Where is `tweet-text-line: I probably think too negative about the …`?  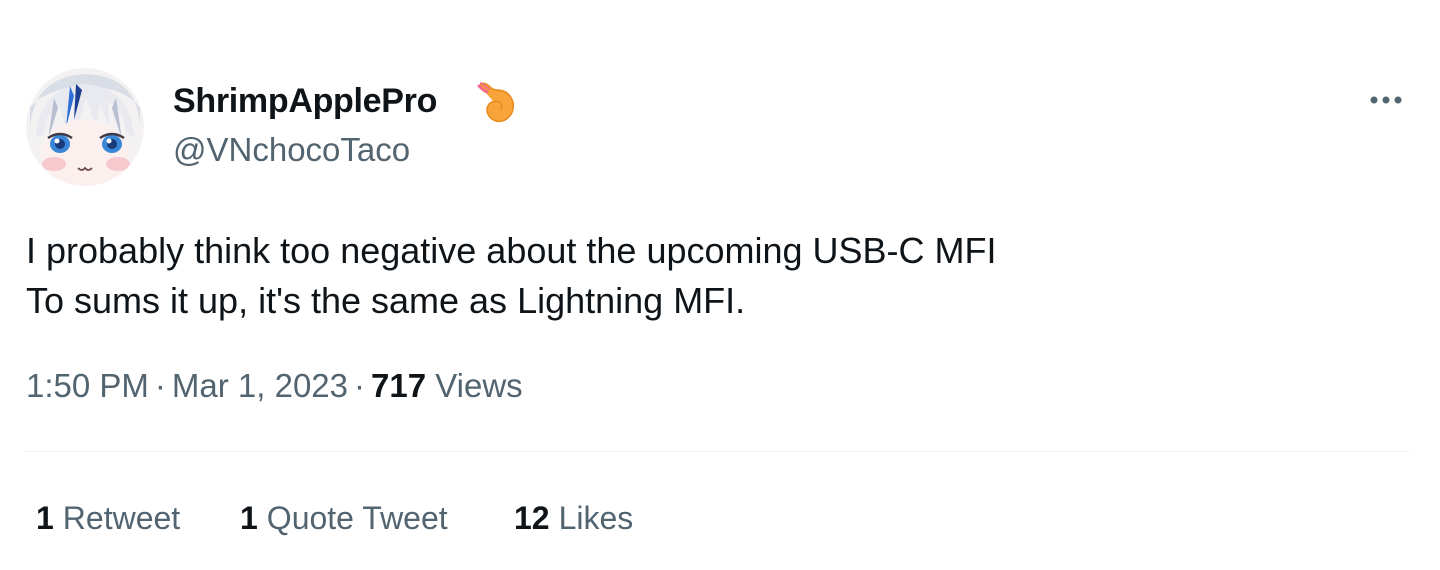 tweet-text-line: I probably think too negative about the … is located at coordinates (511, 250).